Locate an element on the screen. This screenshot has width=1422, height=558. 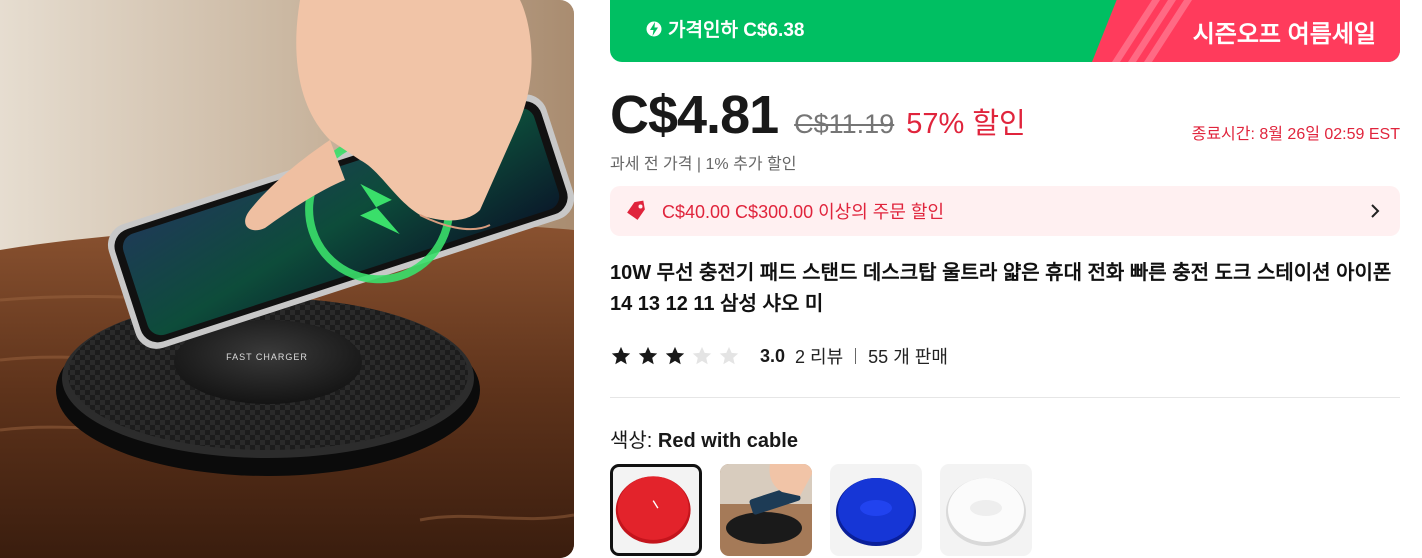
season-sale-badge: 시즌오프 여름세일 is located at coordinates (1246, 31).